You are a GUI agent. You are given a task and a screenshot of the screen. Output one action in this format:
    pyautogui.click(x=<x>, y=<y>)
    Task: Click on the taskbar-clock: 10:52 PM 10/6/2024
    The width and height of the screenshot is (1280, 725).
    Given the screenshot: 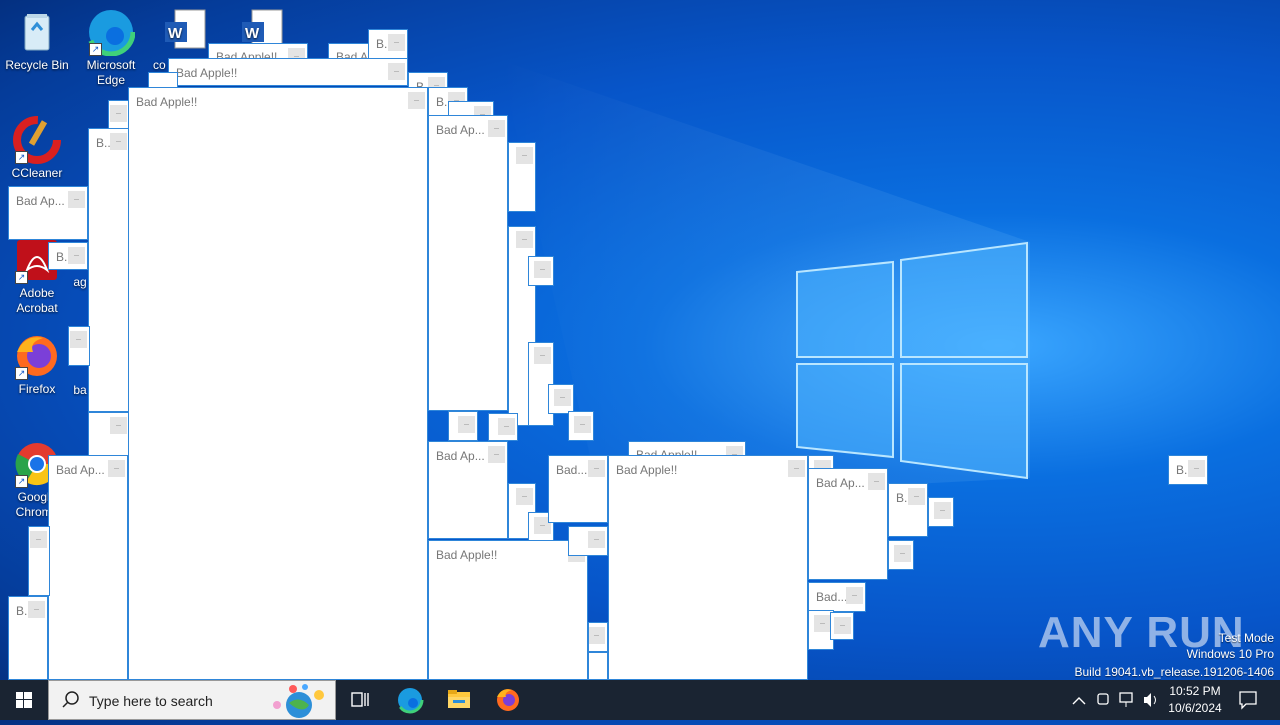 What is the action you would take?
    pyautogui.click(x=1195, y=700)
    